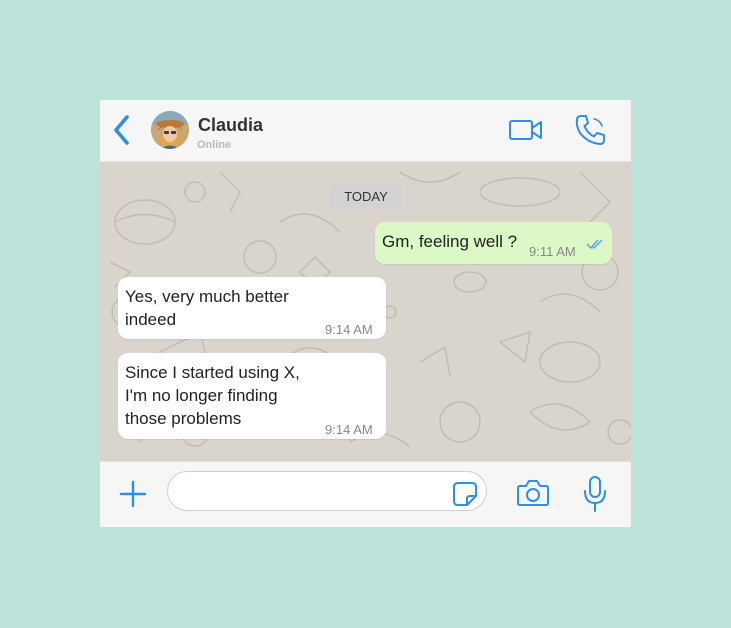  Describe the element at coordinates (230, 125) in the screenshot. I see `contact-name: Claudia` at that location.